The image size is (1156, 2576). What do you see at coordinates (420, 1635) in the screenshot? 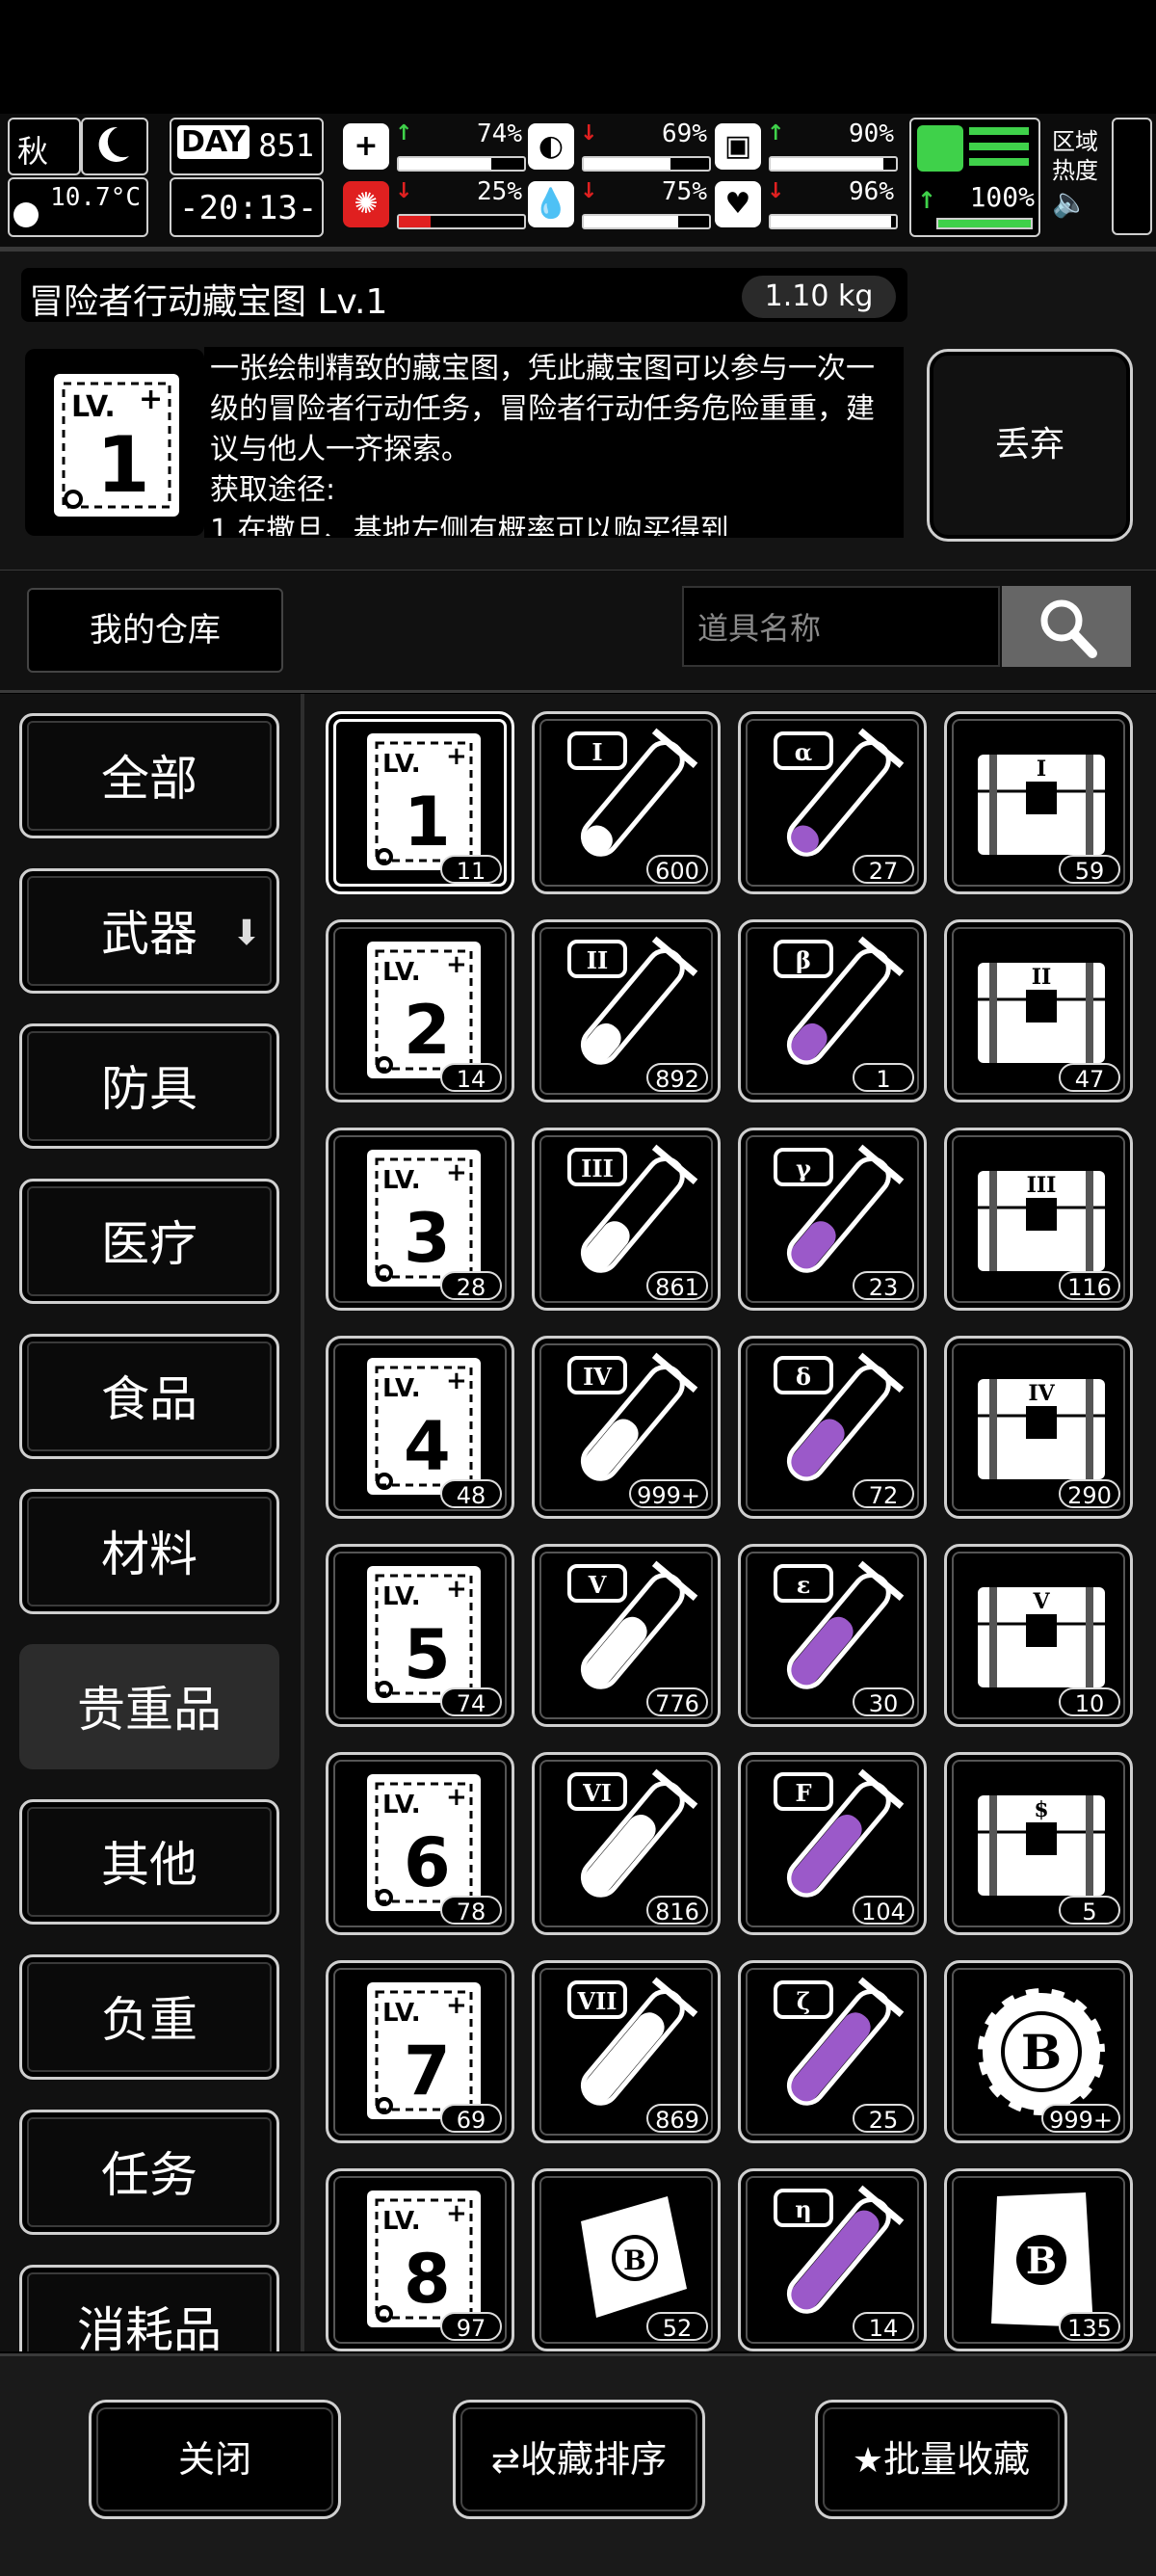
I see `inventory-slot: LV. +5 74` at bounding box center [420, 1635].